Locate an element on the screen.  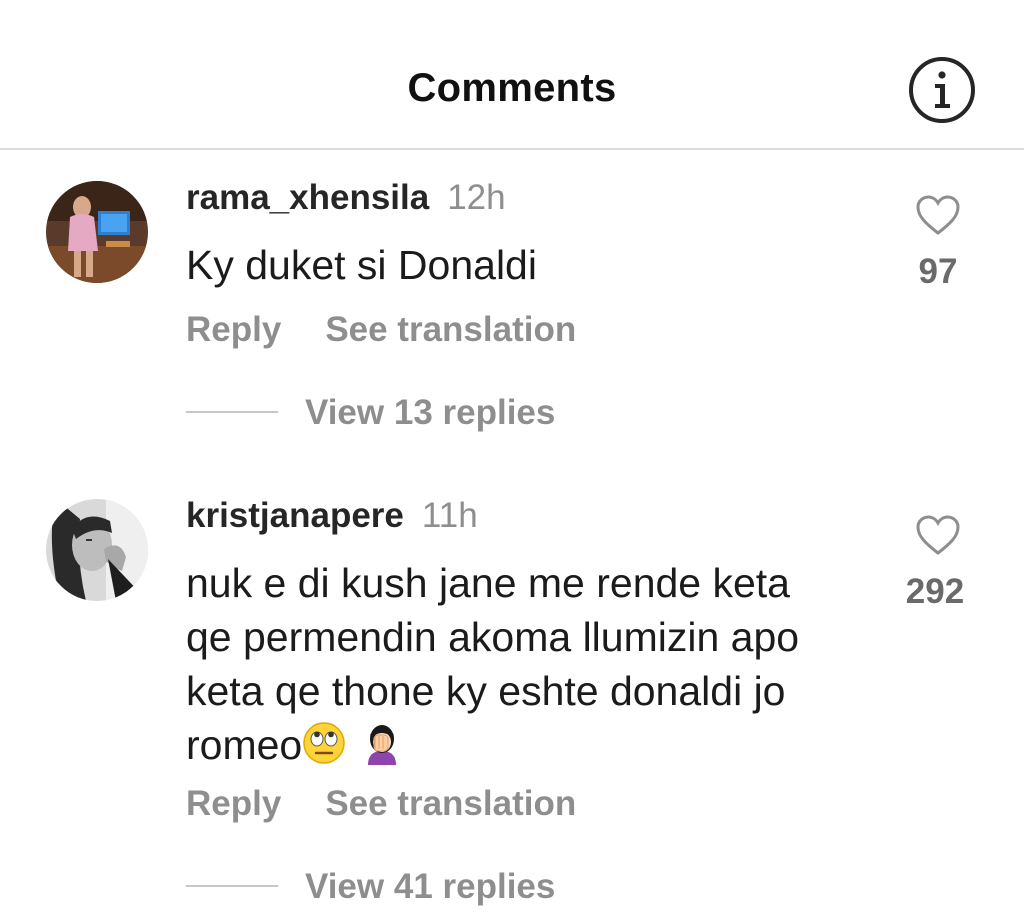
info-icon is located at coordinates (942, 90).